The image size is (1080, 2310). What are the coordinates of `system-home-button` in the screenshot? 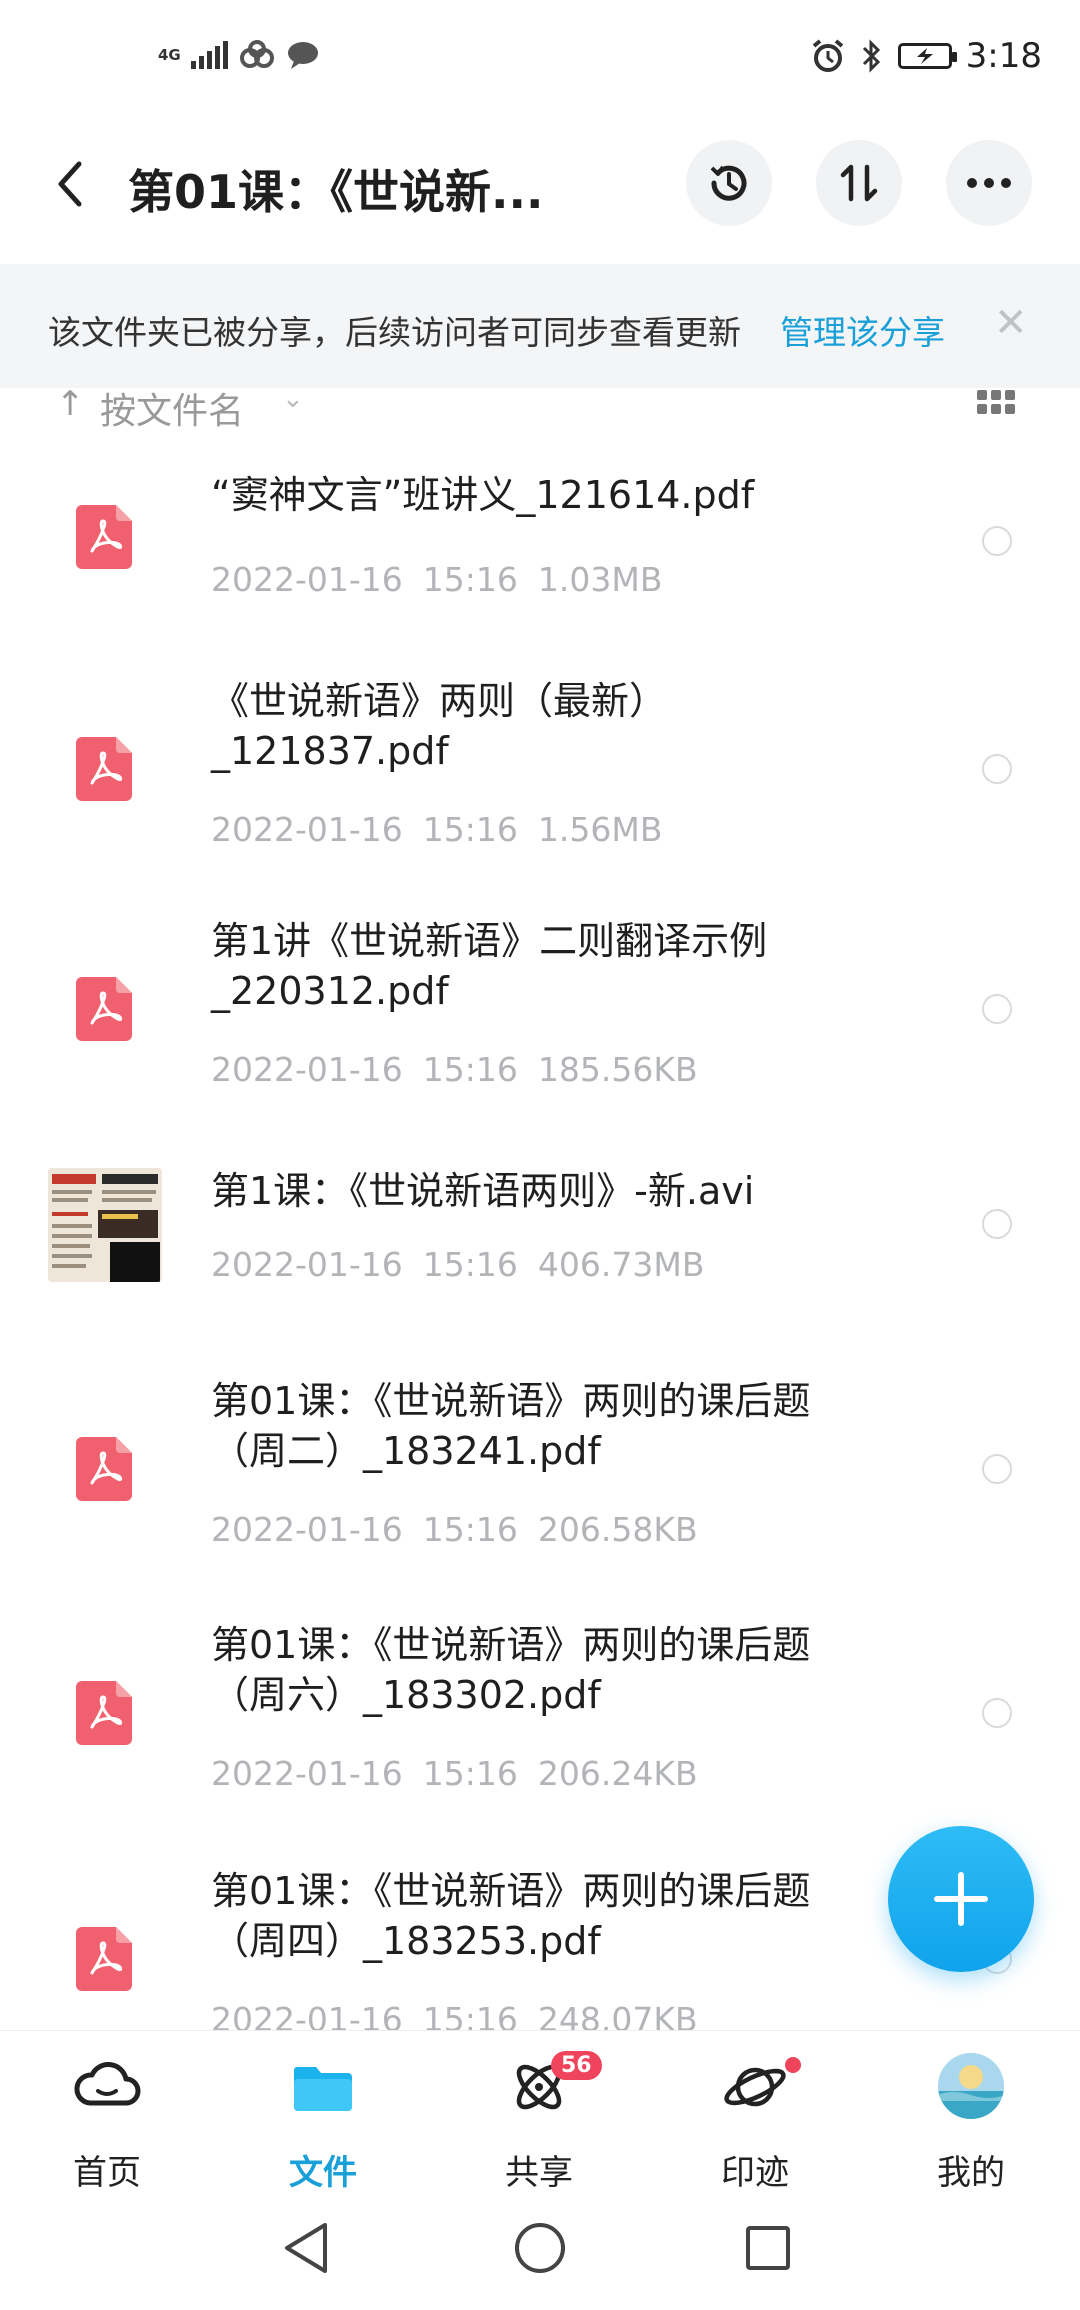 It's located at (540, 2248).